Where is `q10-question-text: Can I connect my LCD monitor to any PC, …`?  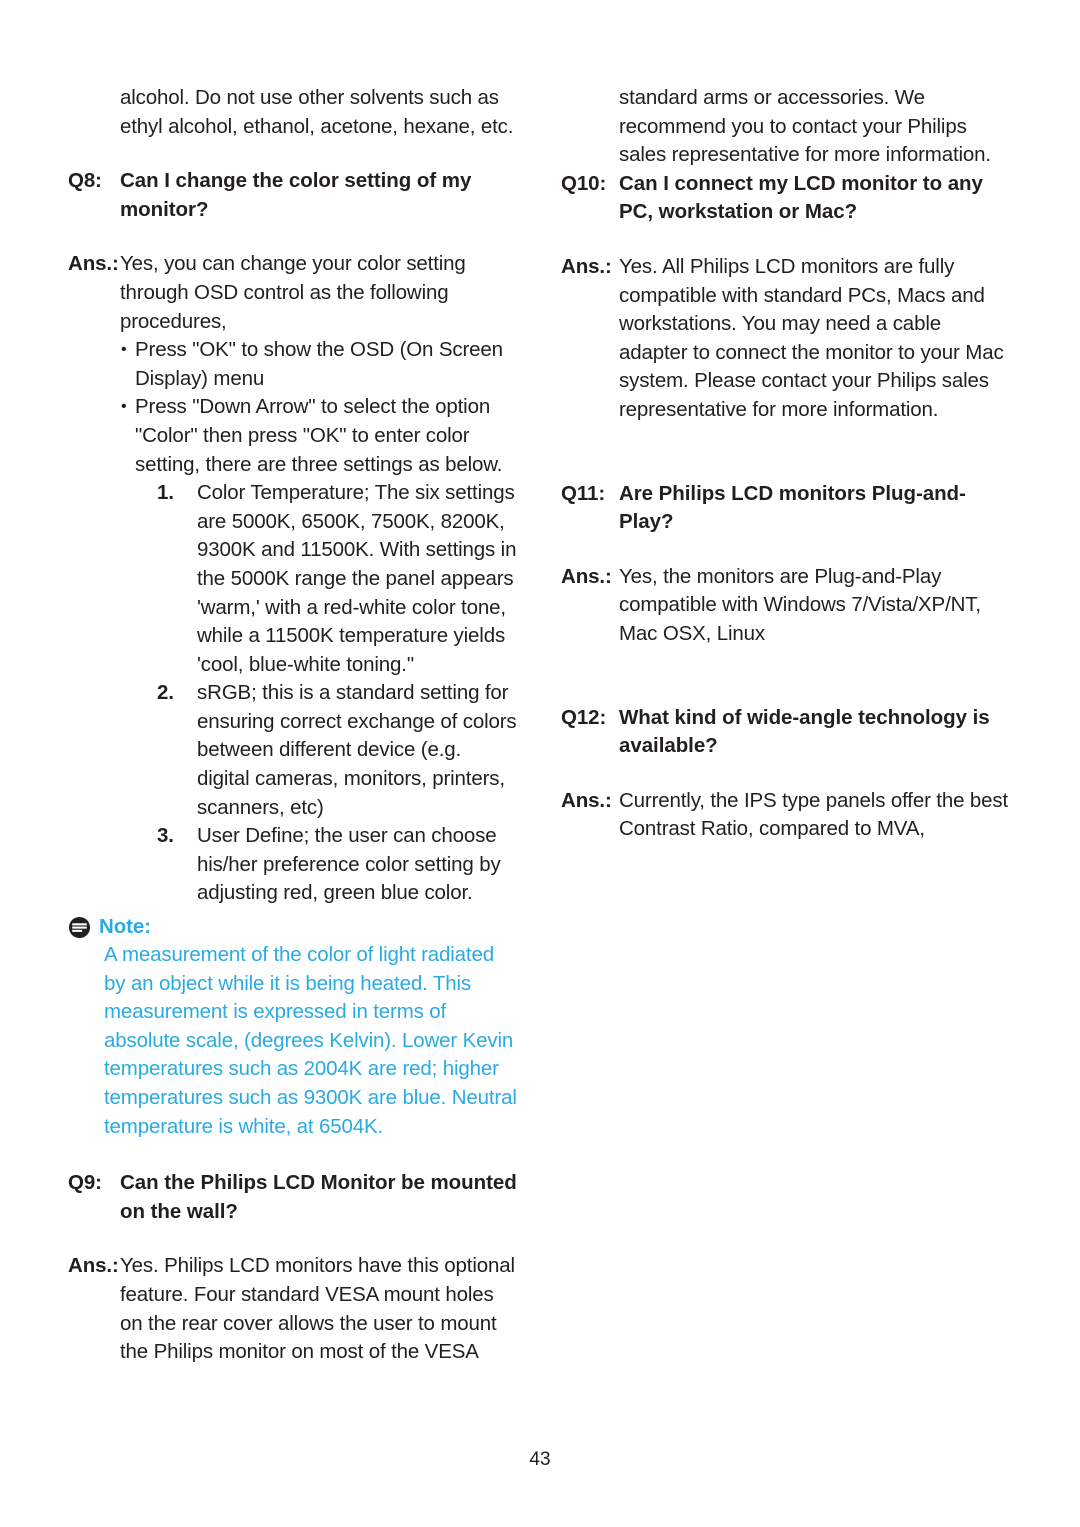
q10-question-text: Can I connect my LCD monitor to any PC, … is located at coordinates (801, 197).